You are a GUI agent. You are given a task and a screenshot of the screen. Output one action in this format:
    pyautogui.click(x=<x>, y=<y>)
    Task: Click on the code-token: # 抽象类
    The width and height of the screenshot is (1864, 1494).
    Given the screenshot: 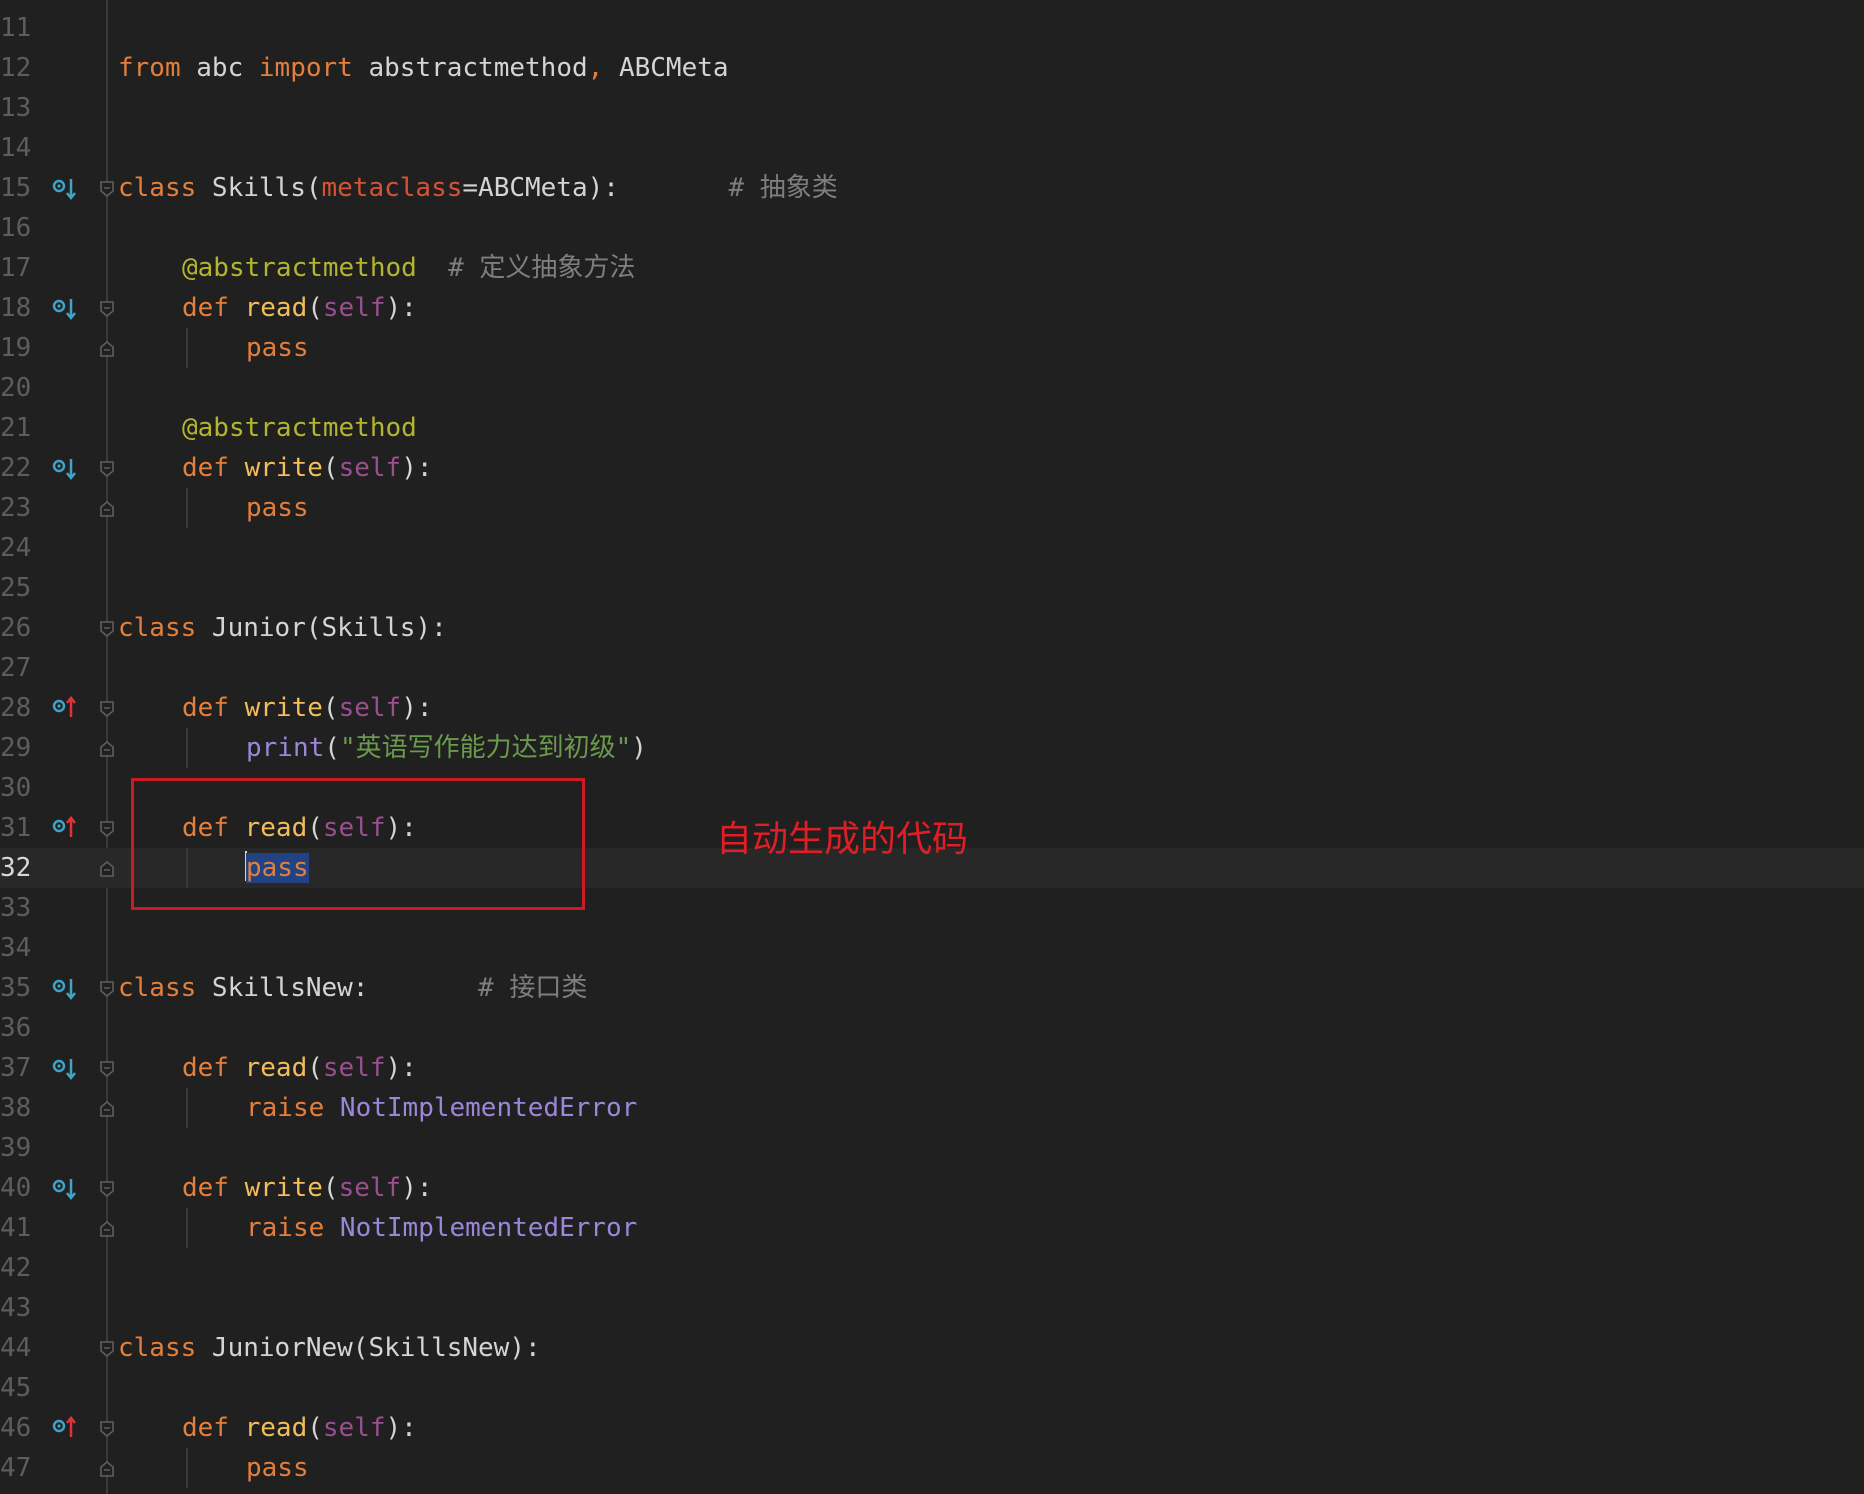 What is the action you would take?
    pyautogui.click(x=783, y=188)
    